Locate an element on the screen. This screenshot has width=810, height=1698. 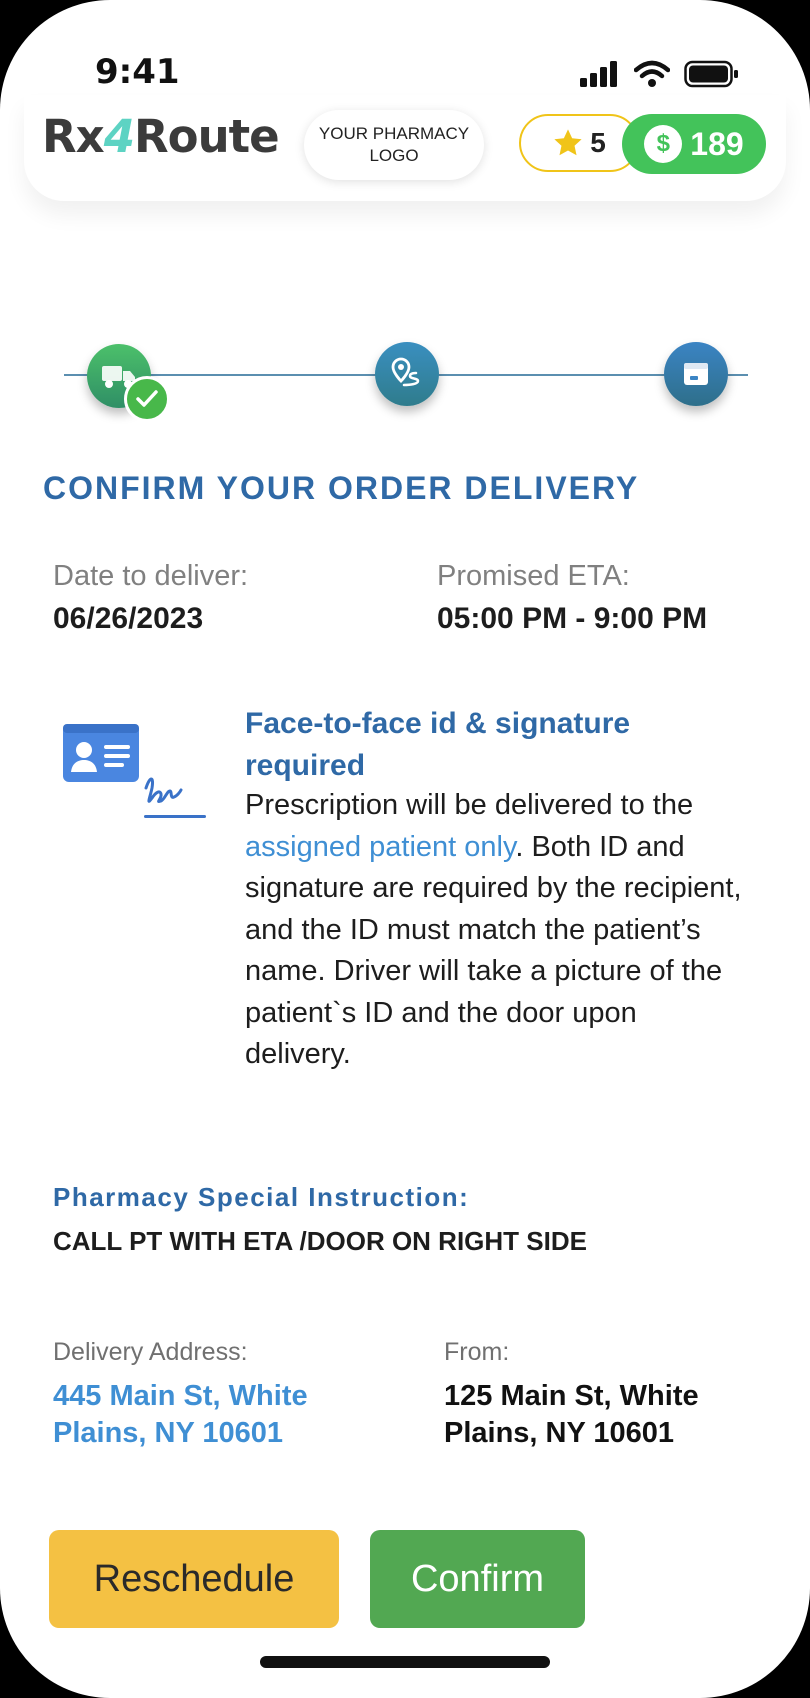
page-title: CONFIRM YOUR ORDER DELIVERY is located at coordinates (341, 488).